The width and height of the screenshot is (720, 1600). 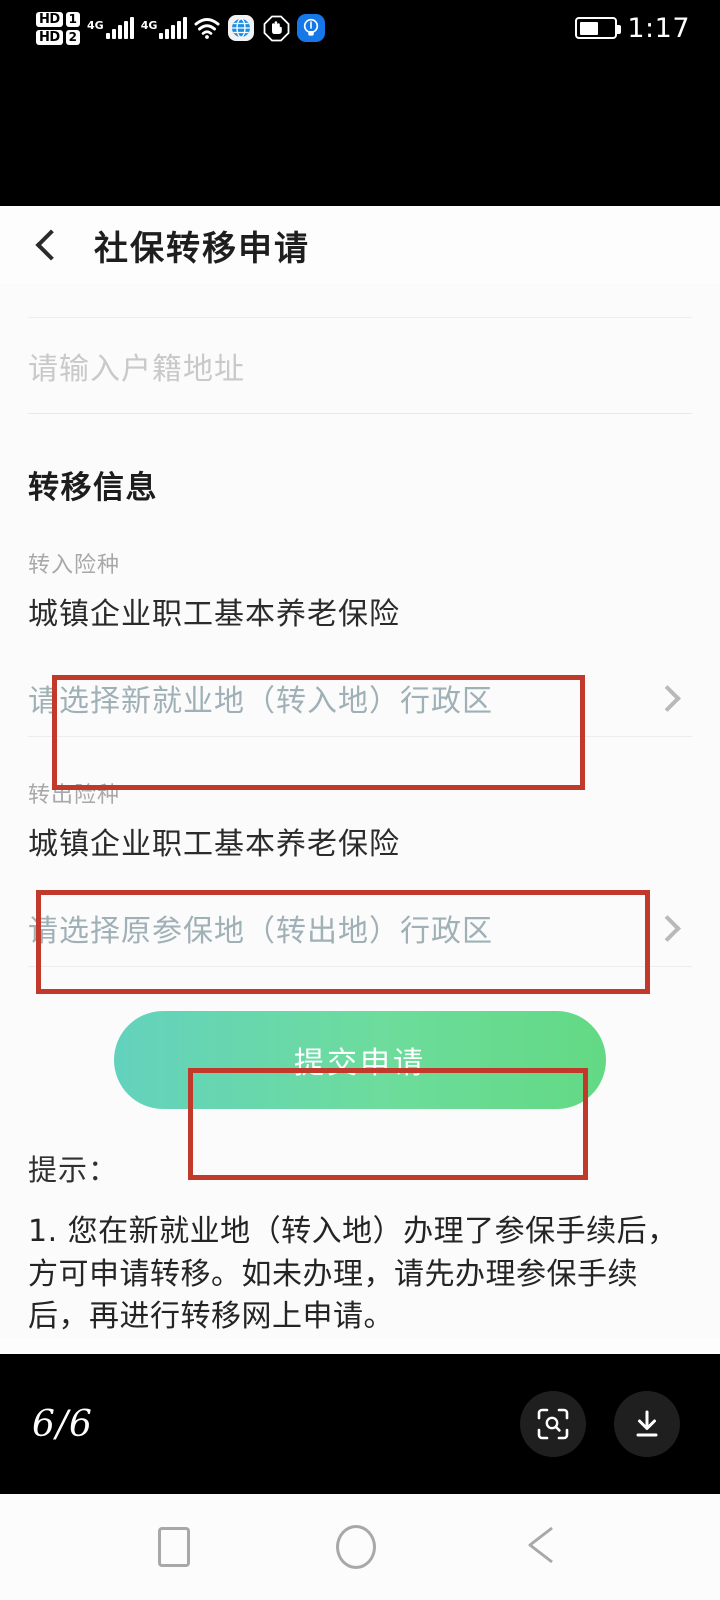 I want to click on volte-hd-sim2: HD 2, so click(x=58, y=37).